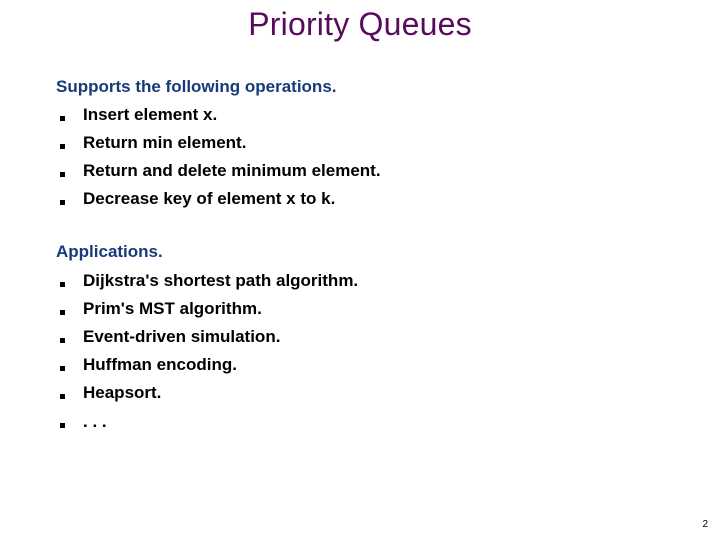  I want to click on operations-heading: Supports the following operations., so click(196, 86).